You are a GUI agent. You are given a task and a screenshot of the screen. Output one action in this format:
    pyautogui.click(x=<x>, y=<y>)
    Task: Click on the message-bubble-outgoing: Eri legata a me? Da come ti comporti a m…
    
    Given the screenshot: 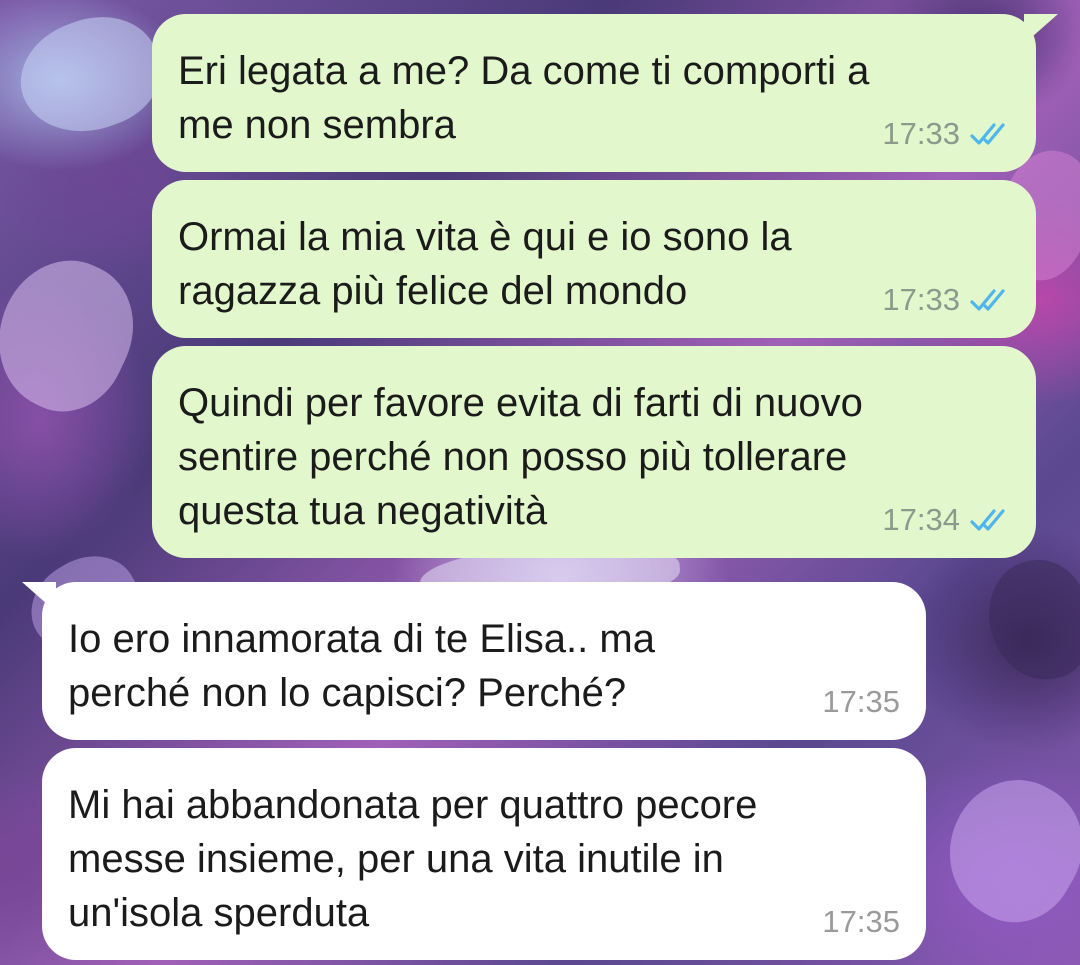 What is the action you would take?
    pyautogui.click(x=594, y=93)
    